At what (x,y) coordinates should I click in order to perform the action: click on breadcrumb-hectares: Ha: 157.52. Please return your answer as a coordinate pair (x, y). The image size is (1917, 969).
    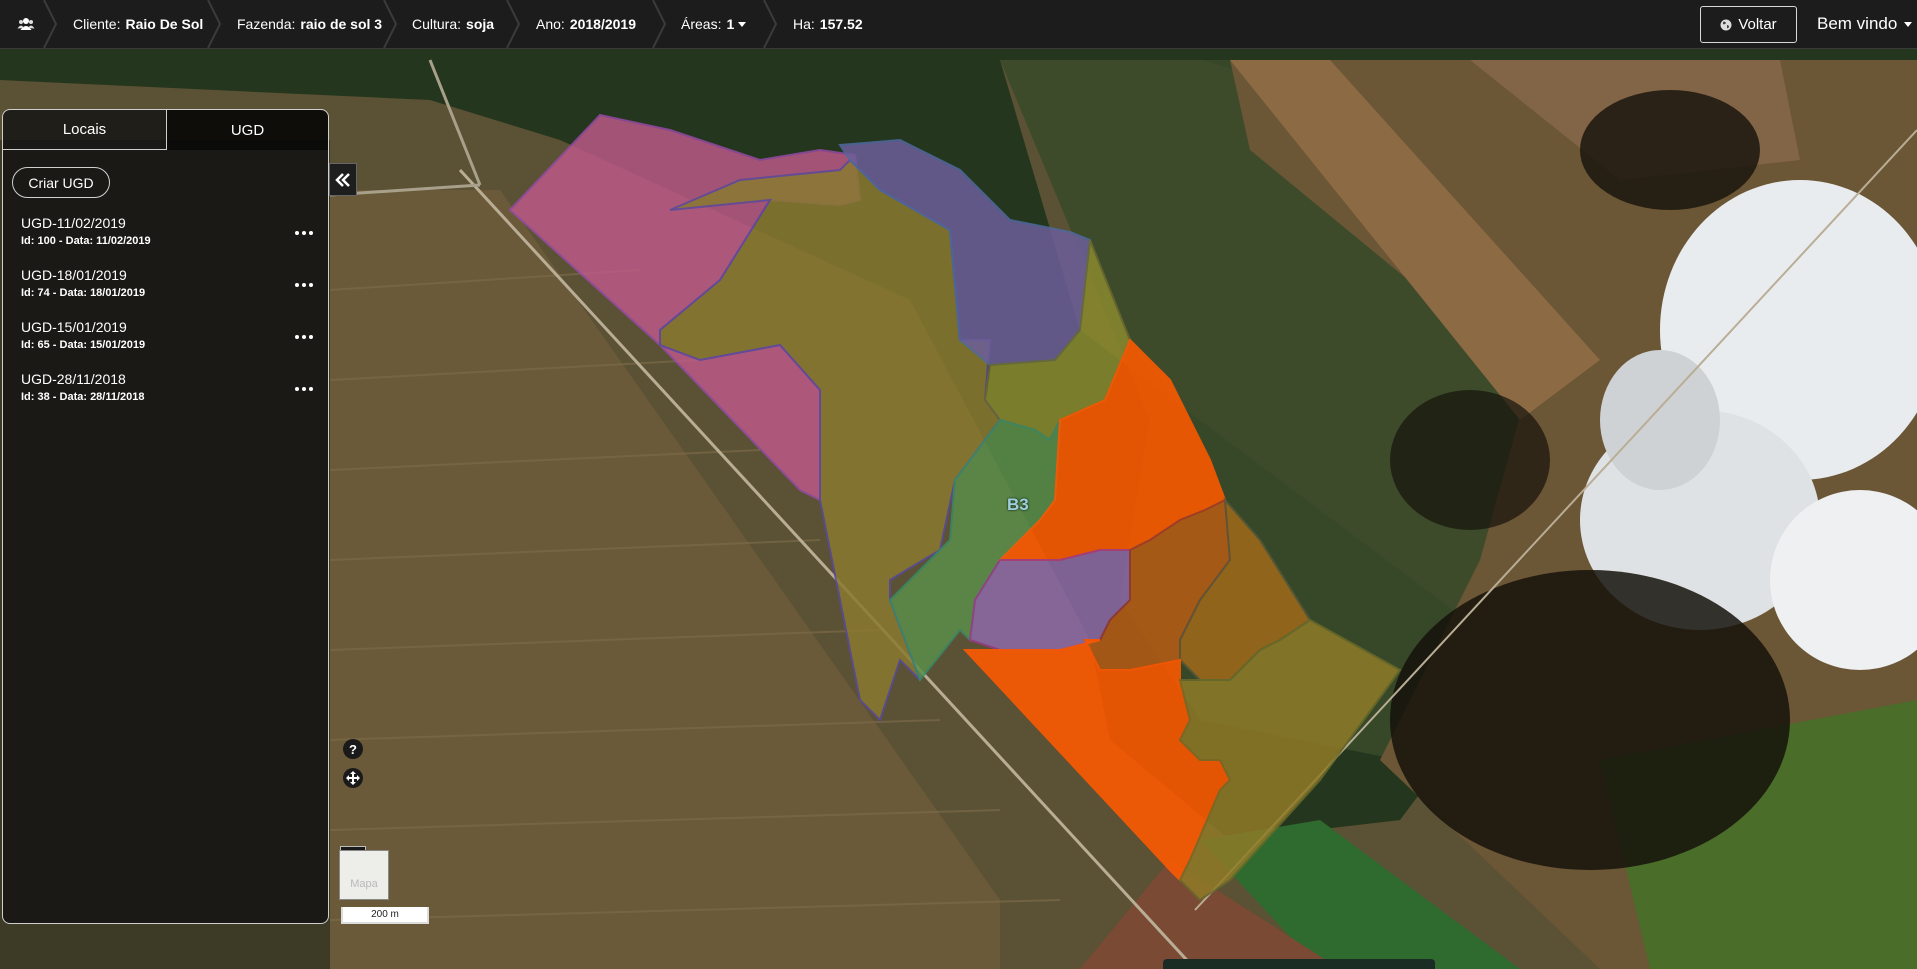
    Looking at the image, I should click on (828, 24).